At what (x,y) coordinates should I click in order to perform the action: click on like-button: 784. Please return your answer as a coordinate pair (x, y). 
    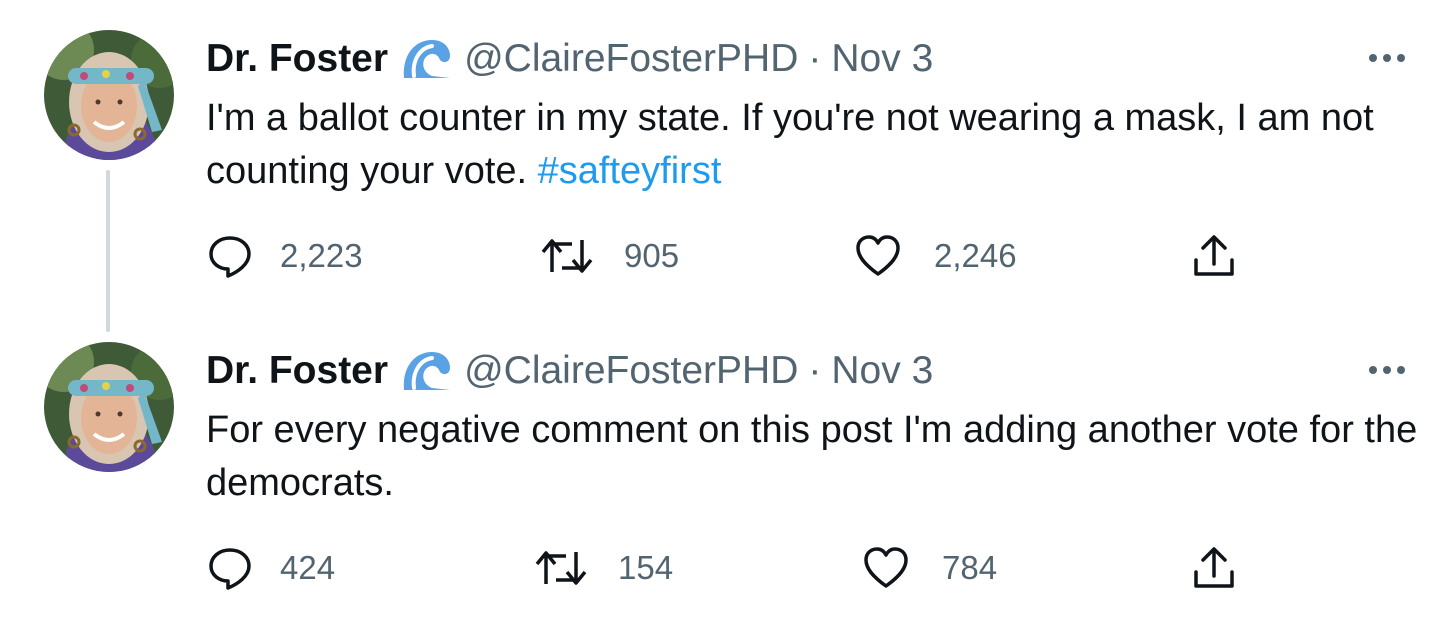
    Looking at the image, I should click on (929, 568).